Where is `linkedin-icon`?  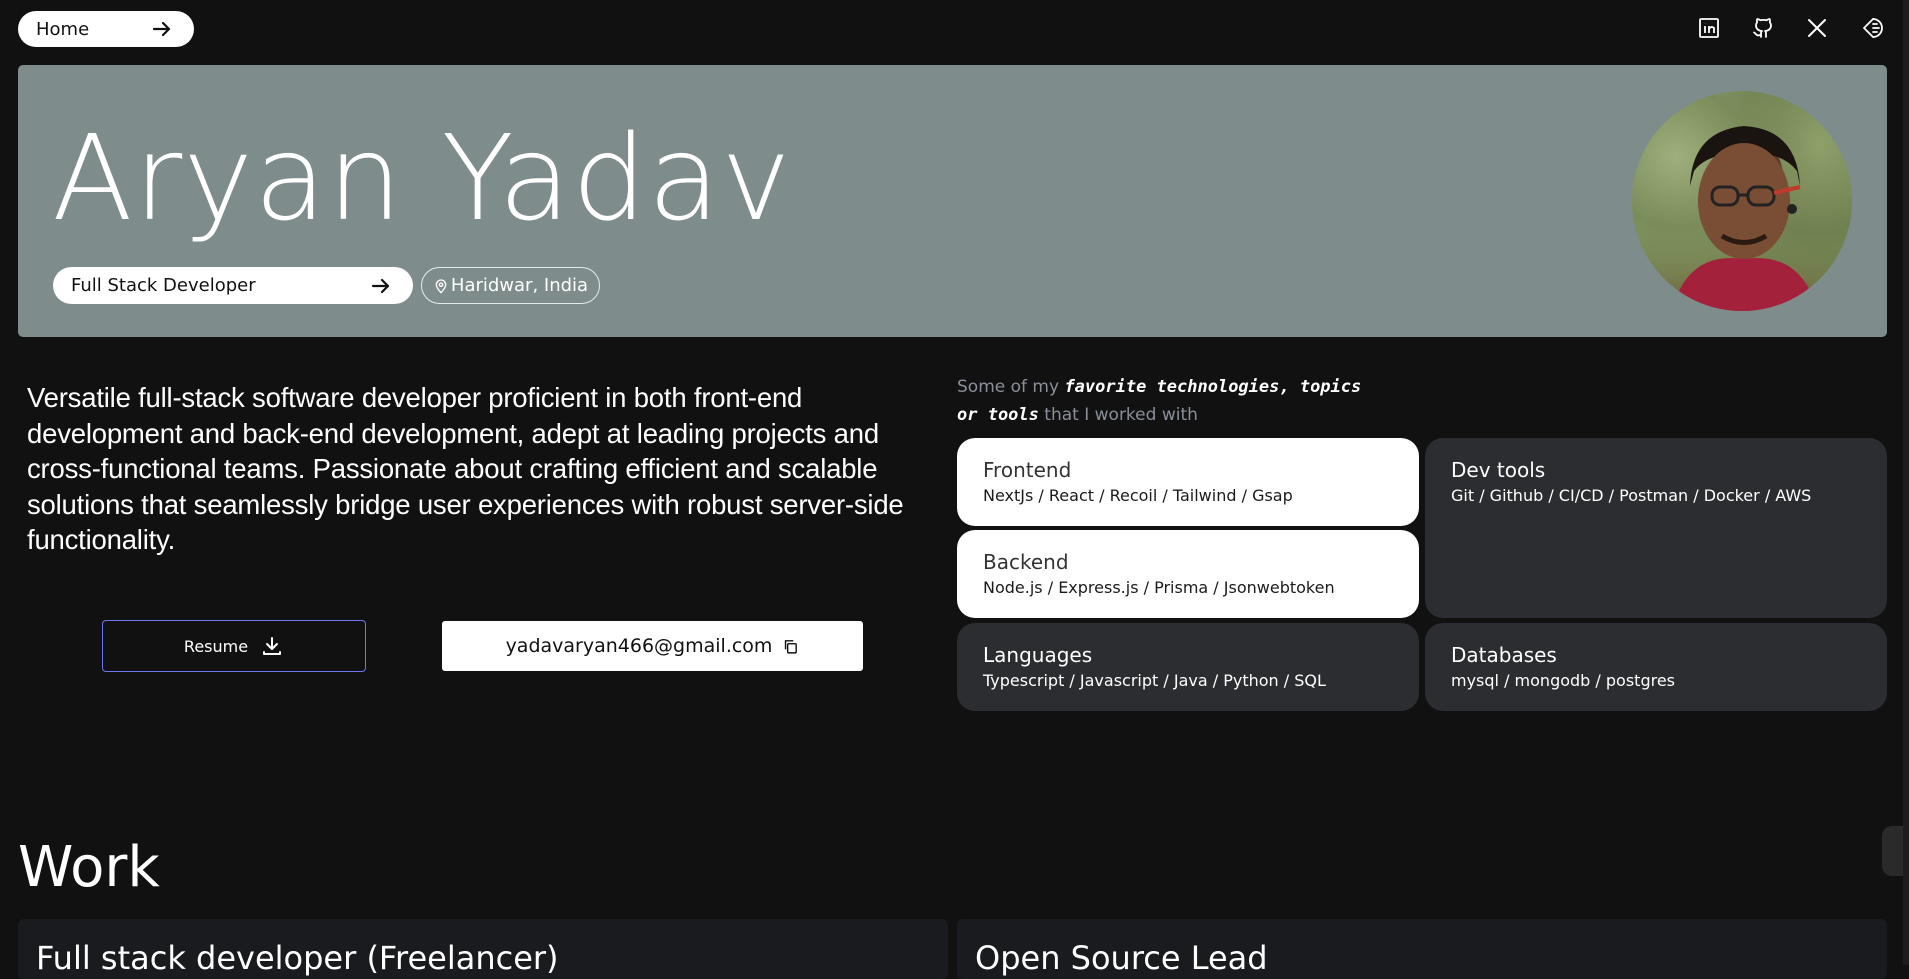 linkedin-icon is located at coordinates (1709, 28).